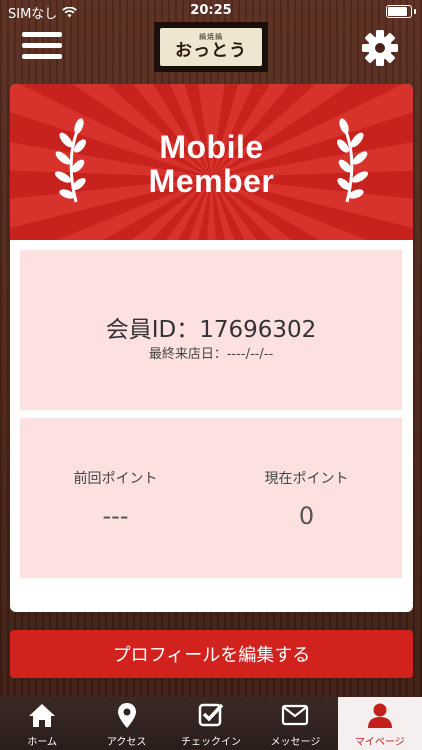 The width and height of the screenshot is (422, 750). I want to click on battery-tip, so click(415, 11).